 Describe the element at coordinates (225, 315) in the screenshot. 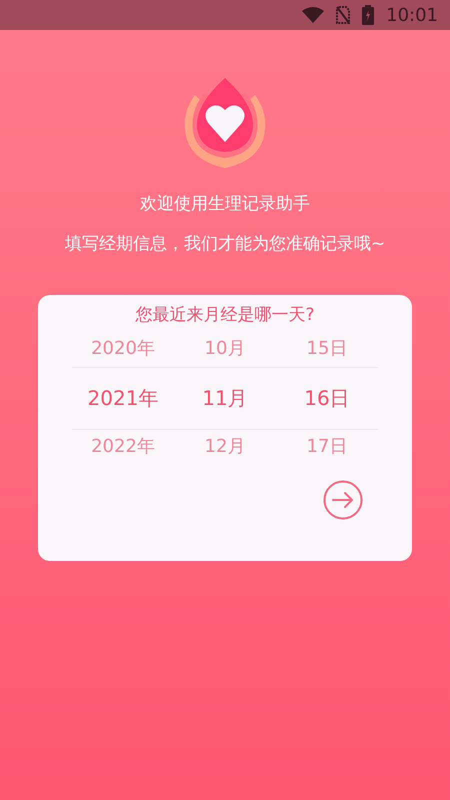

I see `question-title: 您最近来月经是哪一天?` at that location.